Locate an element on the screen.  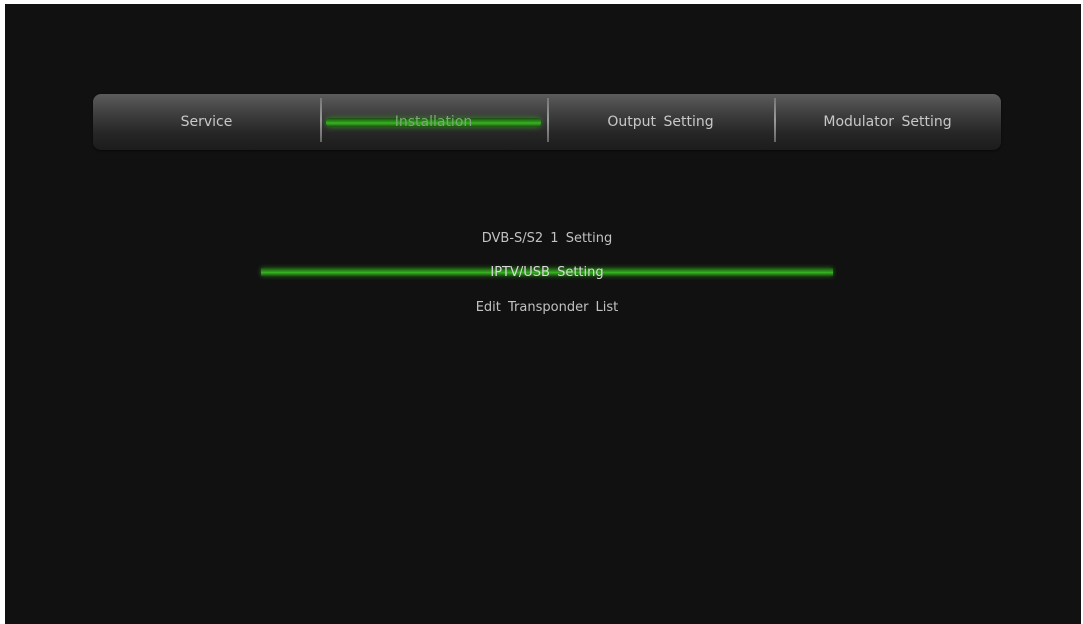
menu-item-dvb-s-s2-setting: DVB-S/S2 1 Setting is located at coordinates (547, 238).